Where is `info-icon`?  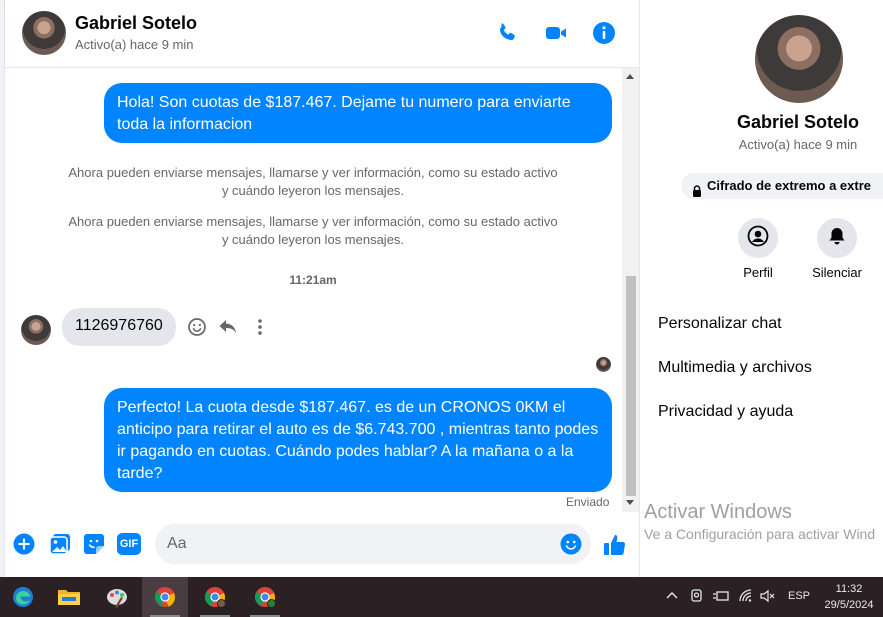
info-icon is located at coordinates (604, 33).